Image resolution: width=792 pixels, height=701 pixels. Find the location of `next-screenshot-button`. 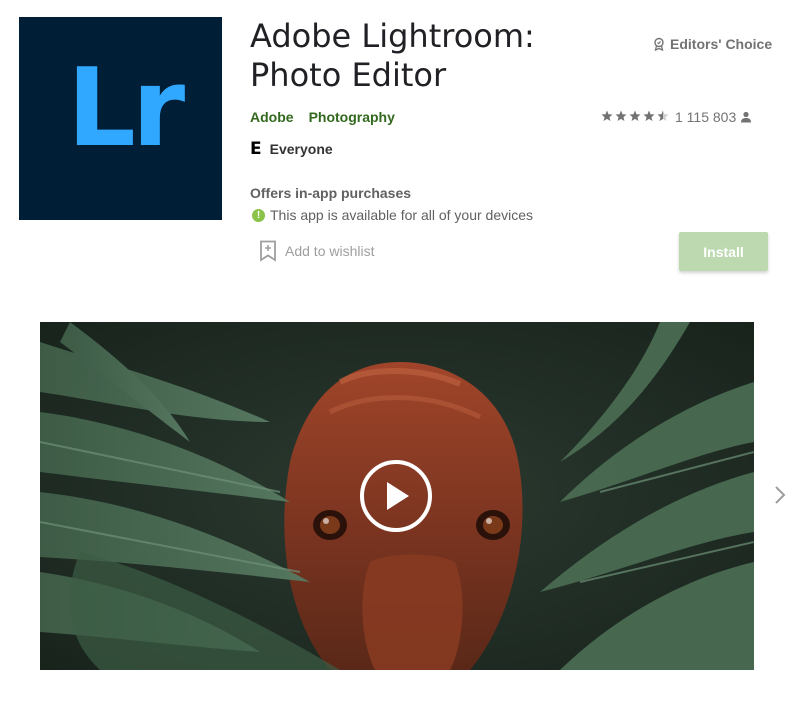

next-screenshot-button is located at coordinates (780, 495).